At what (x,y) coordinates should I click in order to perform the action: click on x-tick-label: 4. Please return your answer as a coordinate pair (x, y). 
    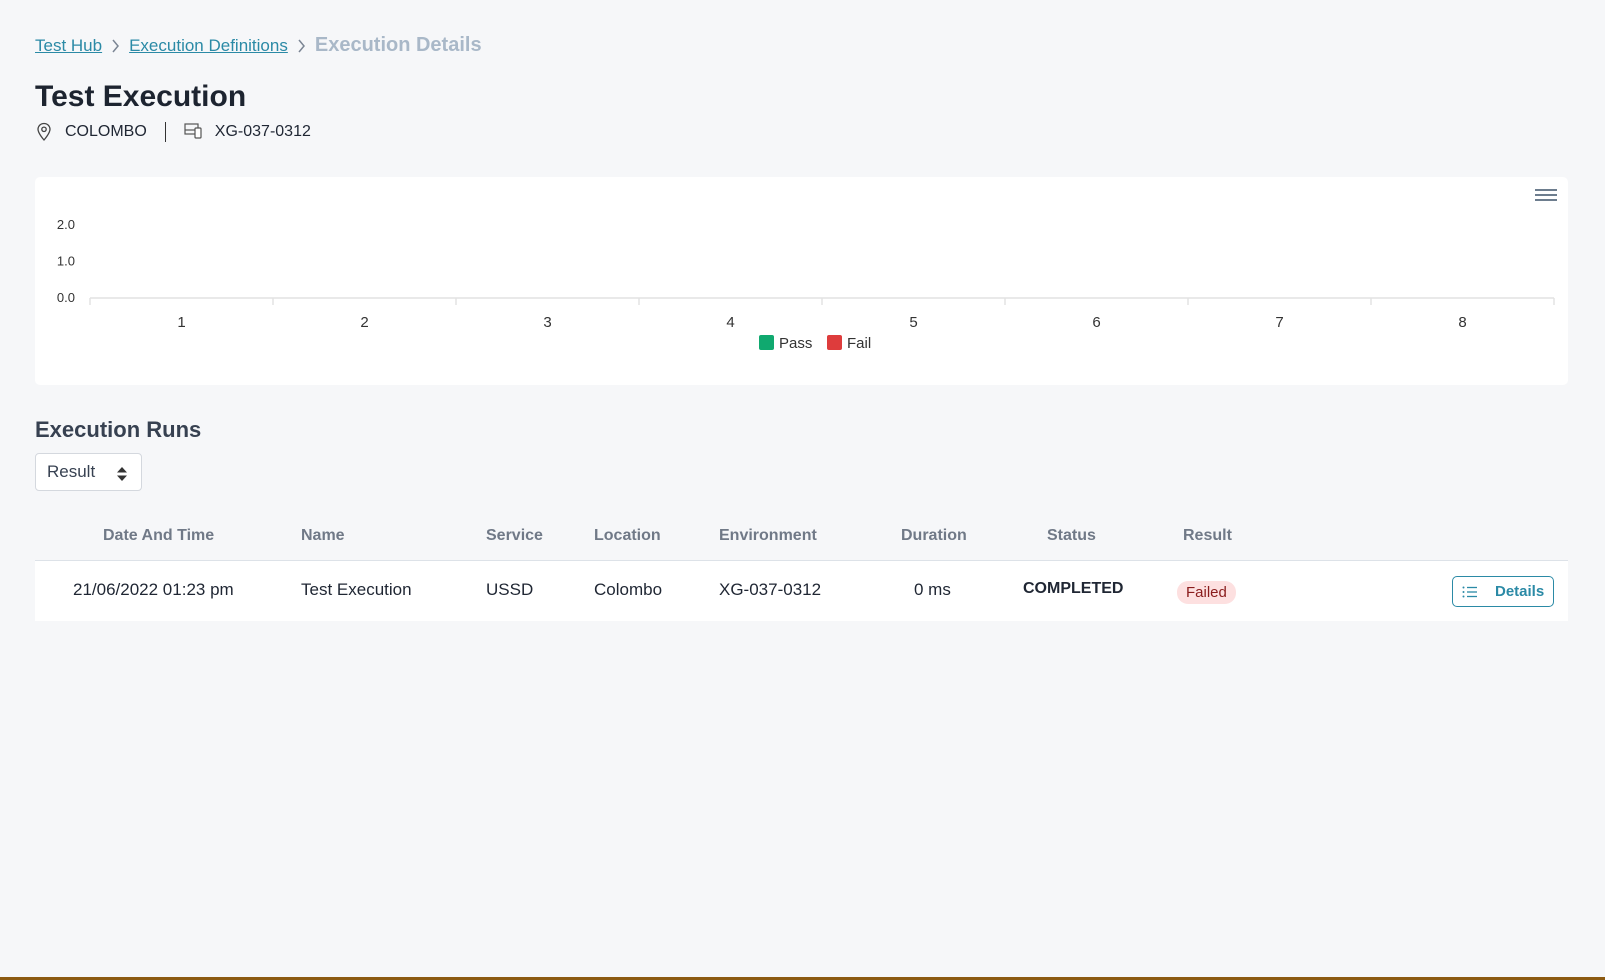
    Looking at the image, I should click on (730, 322).